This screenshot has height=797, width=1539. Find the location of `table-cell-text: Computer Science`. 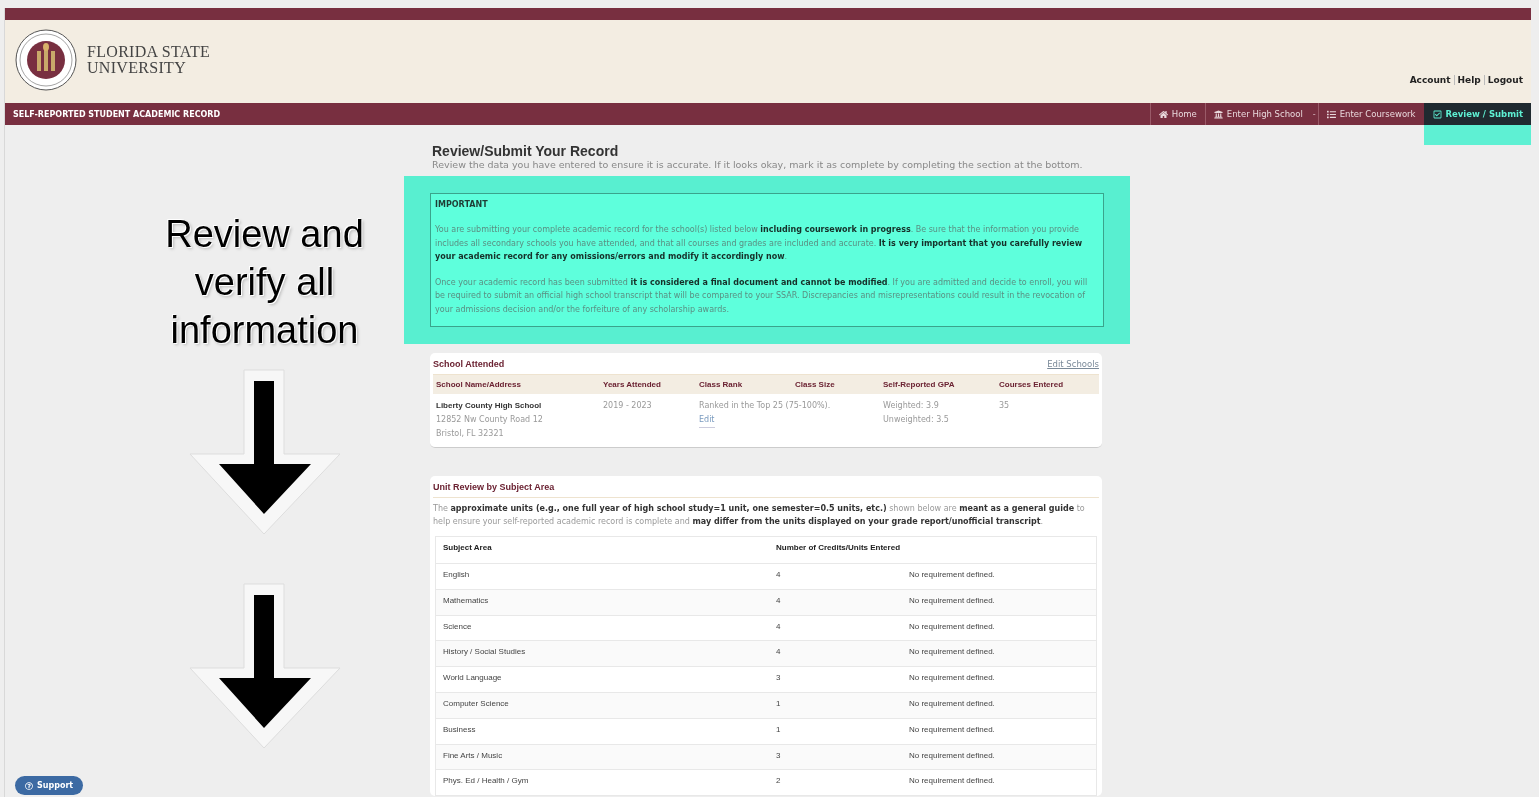

table-cell-text: Computer Science is located at coordinates (476, 703).